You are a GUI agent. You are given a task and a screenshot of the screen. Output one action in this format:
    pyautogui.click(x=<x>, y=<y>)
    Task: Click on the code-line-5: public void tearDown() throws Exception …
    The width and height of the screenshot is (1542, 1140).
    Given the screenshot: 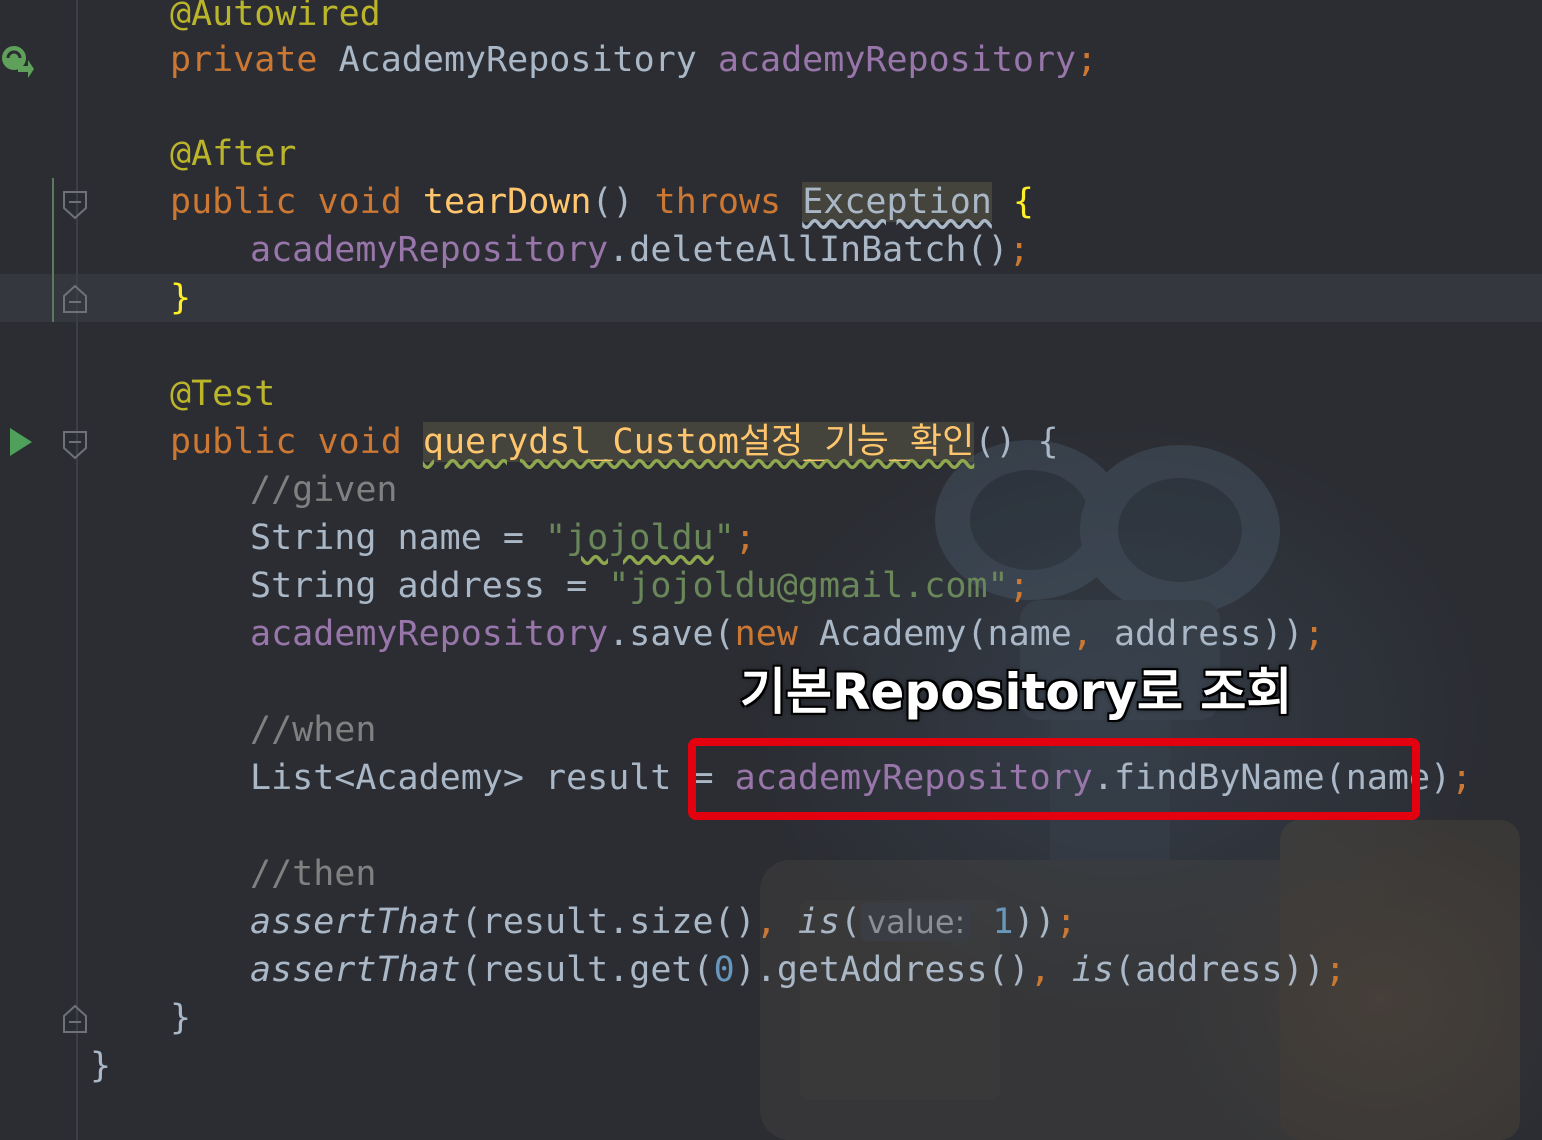 What is the action you would take?
    pyautogui.click(x=602, y=202)
    